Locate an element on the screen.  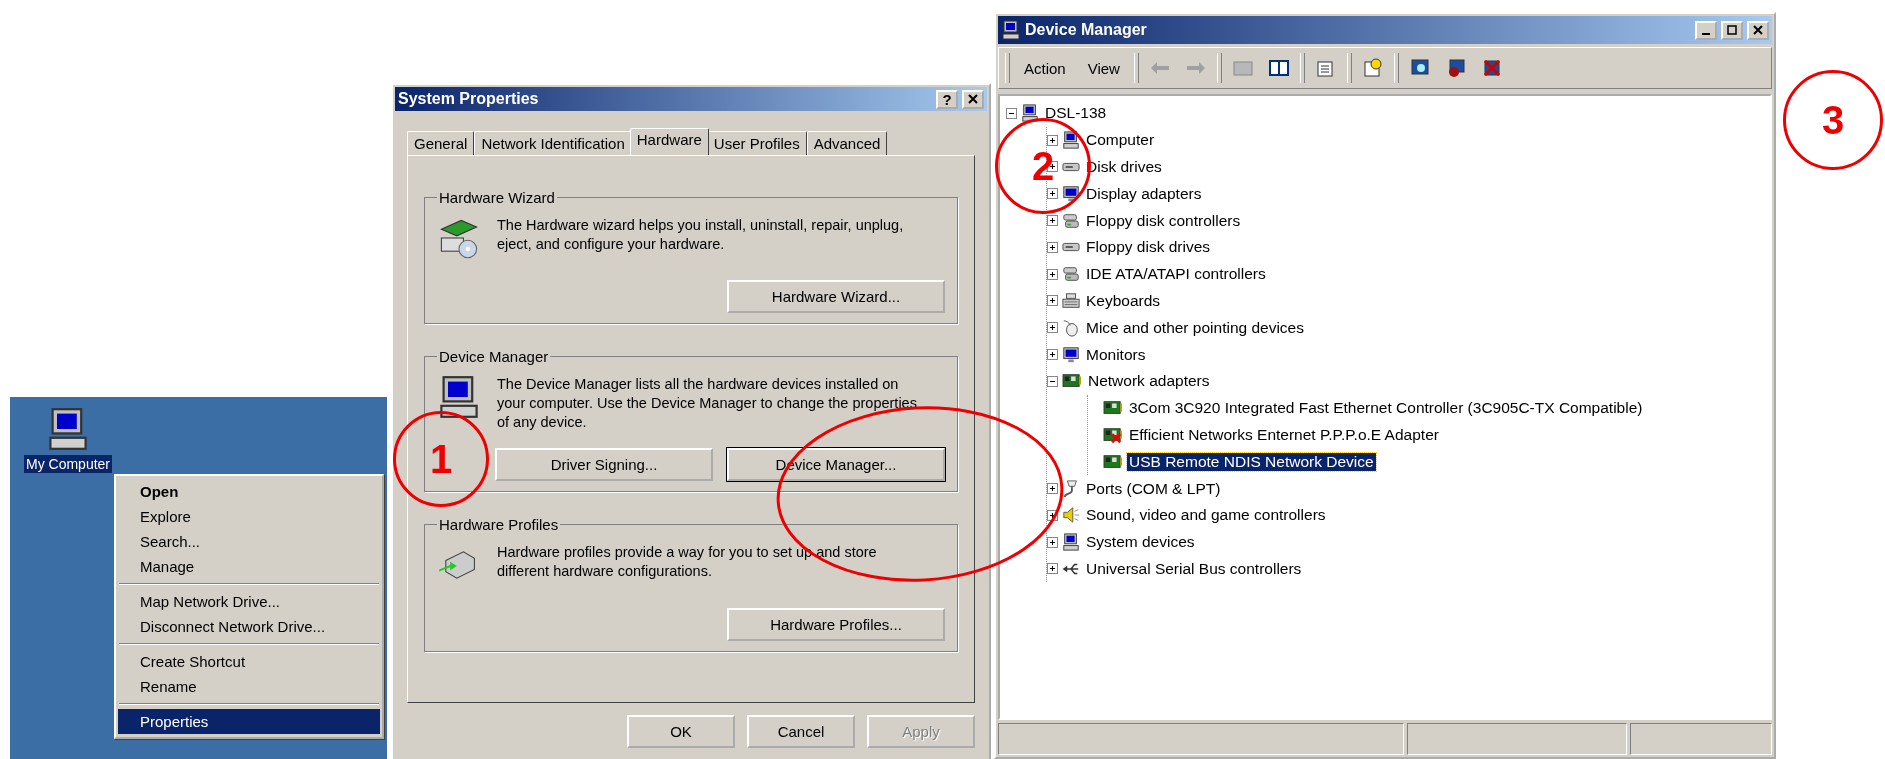
menu-item: Manage is located at coordinates (249, 566).